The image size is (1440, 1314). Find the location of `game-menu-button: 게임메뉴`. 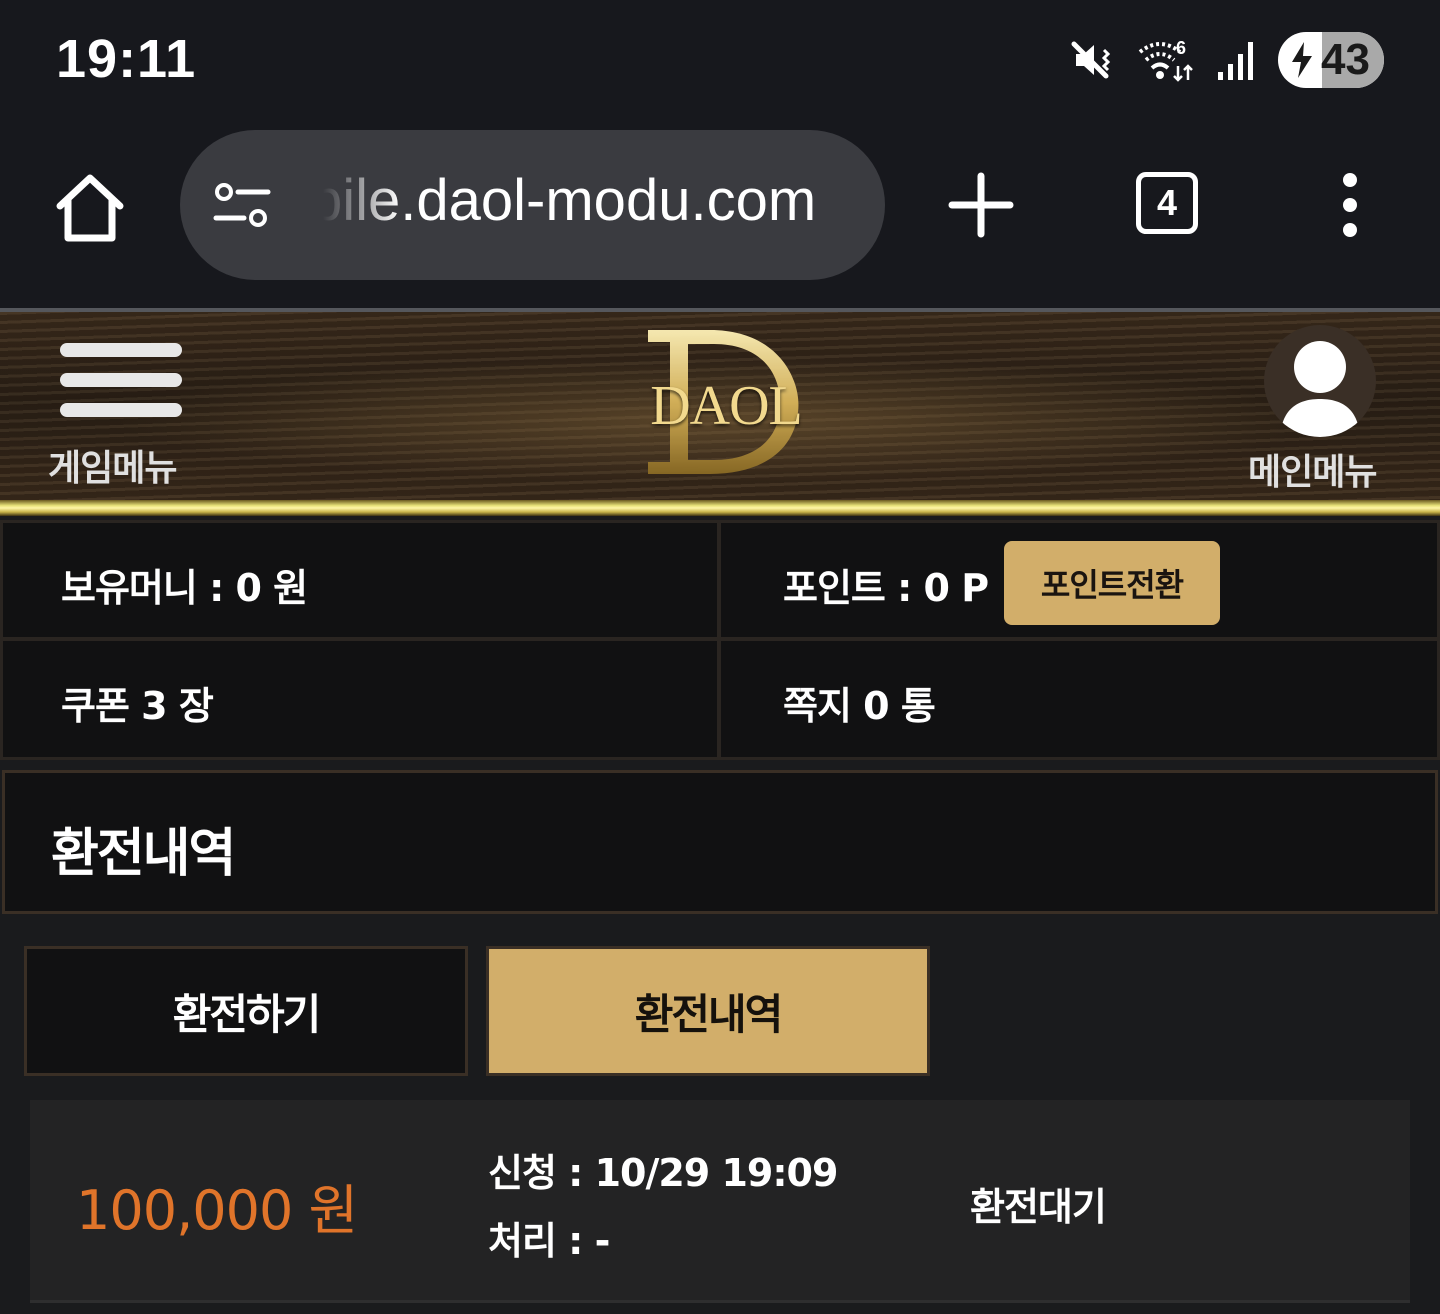

game-menu-button: 게임메뉴 is located at coordinates (125, 415).